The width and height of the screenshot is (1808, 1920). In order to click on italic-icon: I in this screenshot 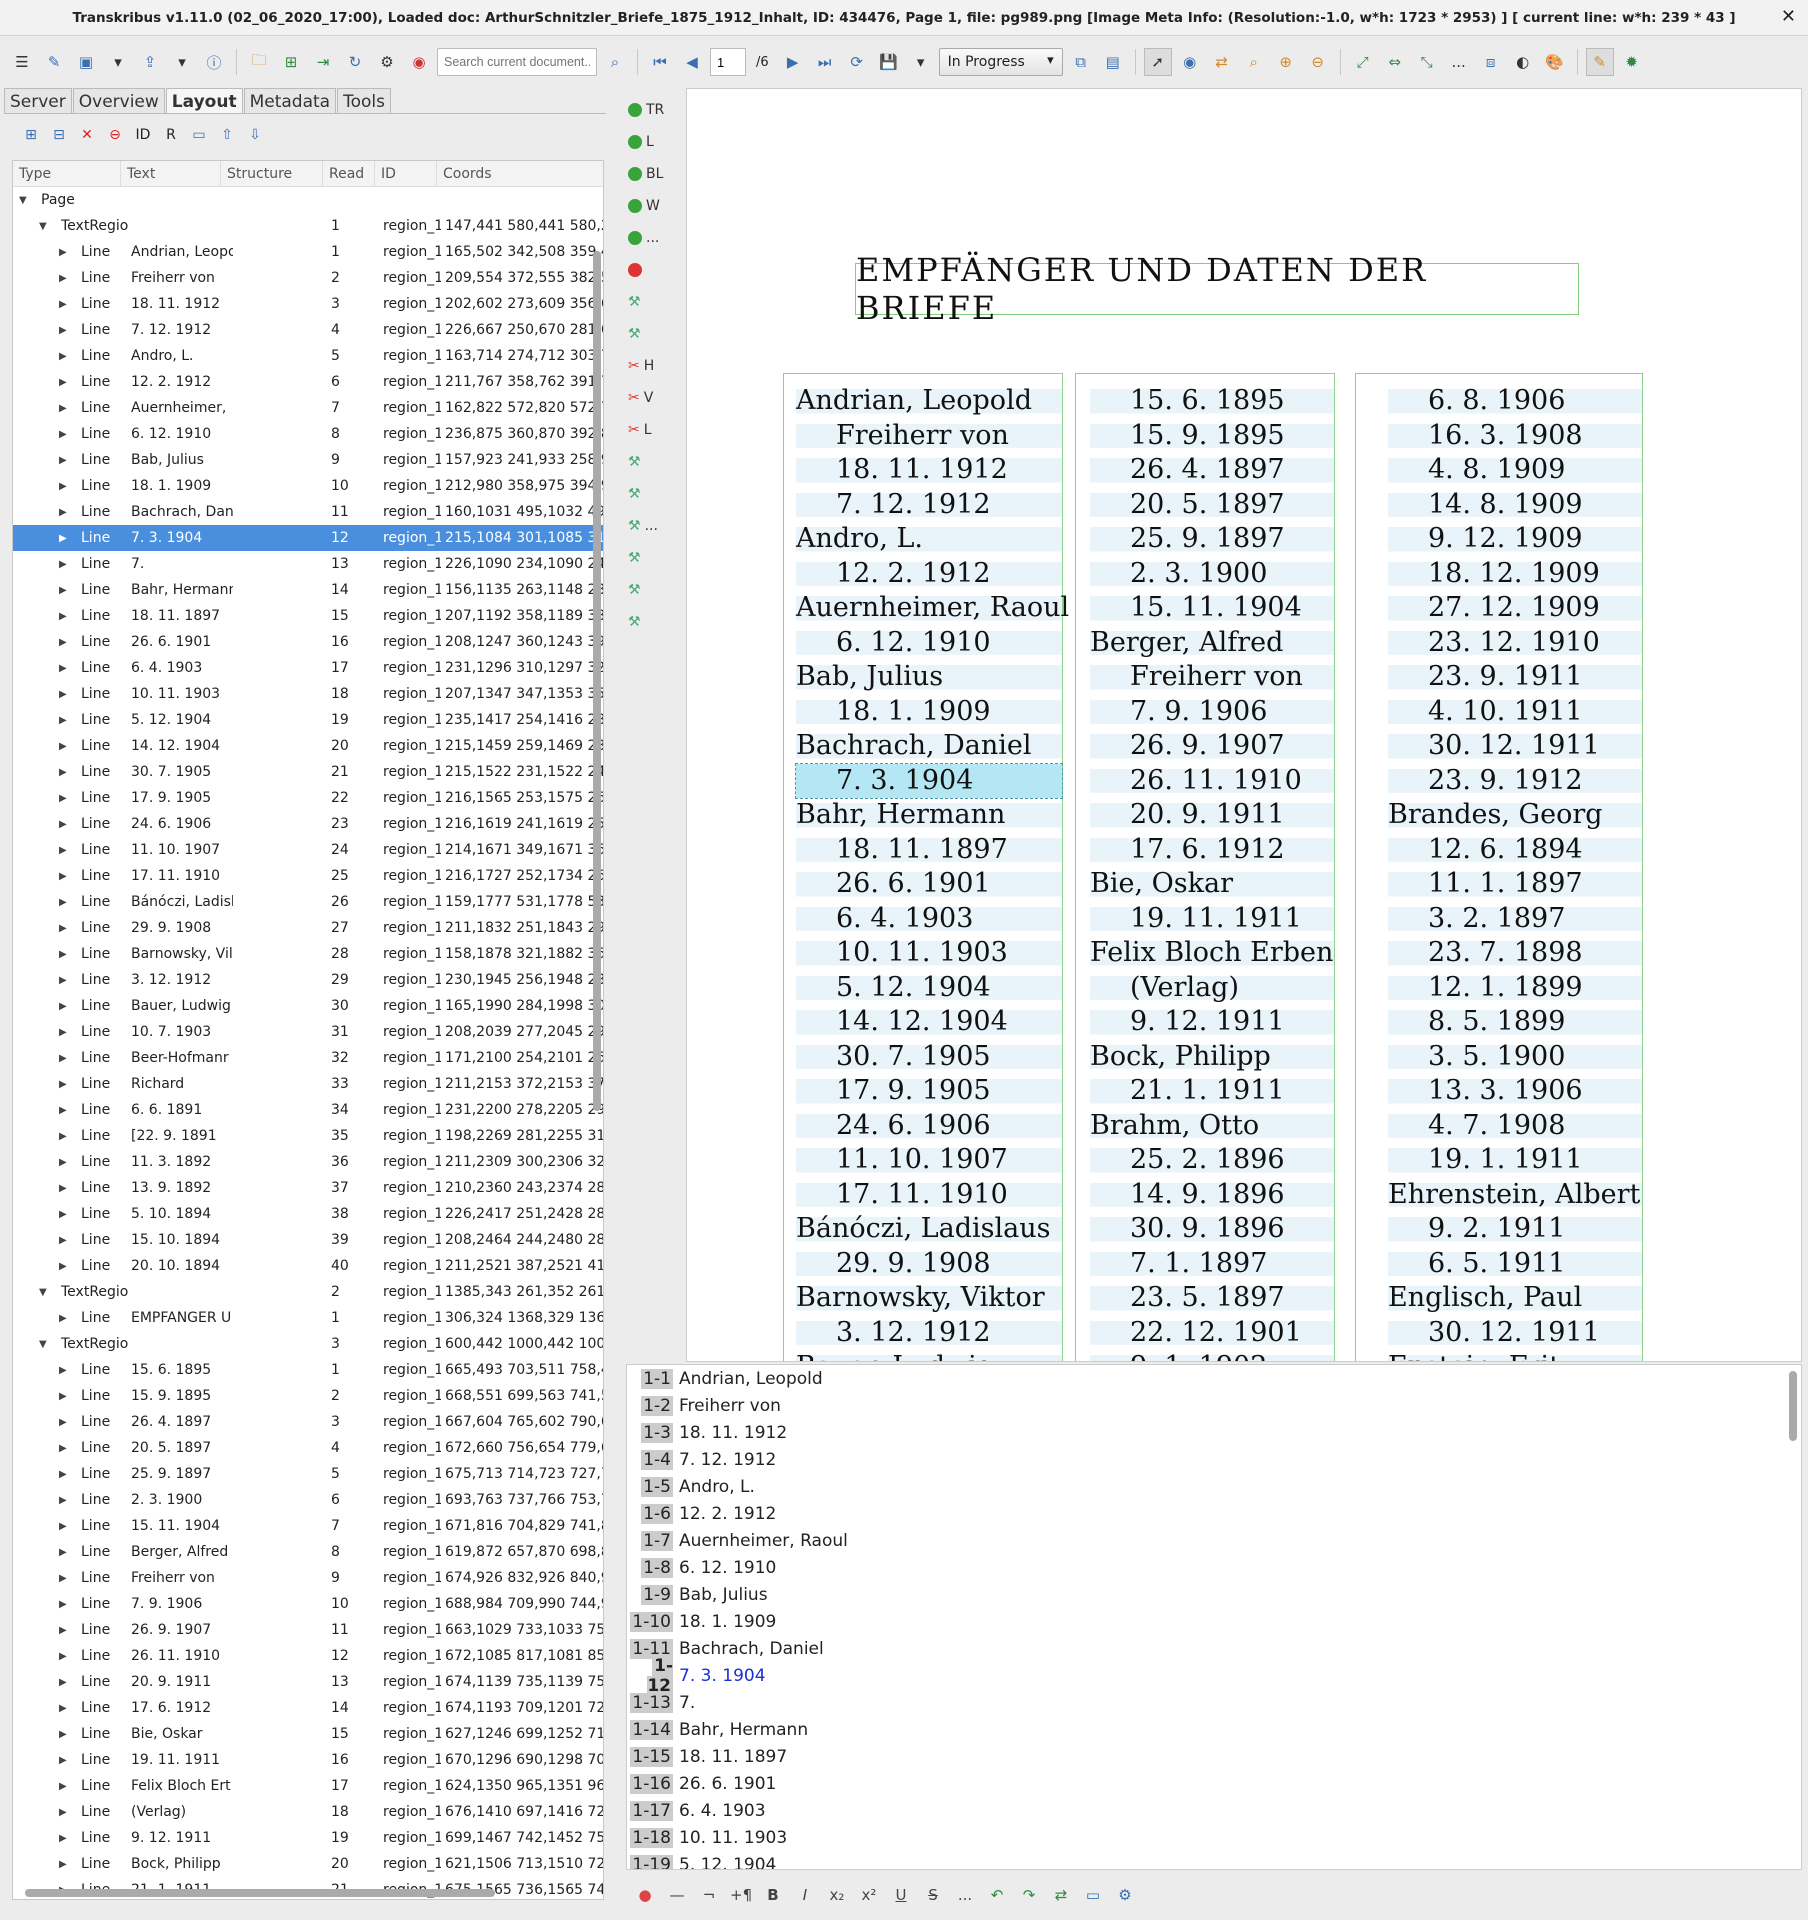, I will do `click(805, 1895)`.